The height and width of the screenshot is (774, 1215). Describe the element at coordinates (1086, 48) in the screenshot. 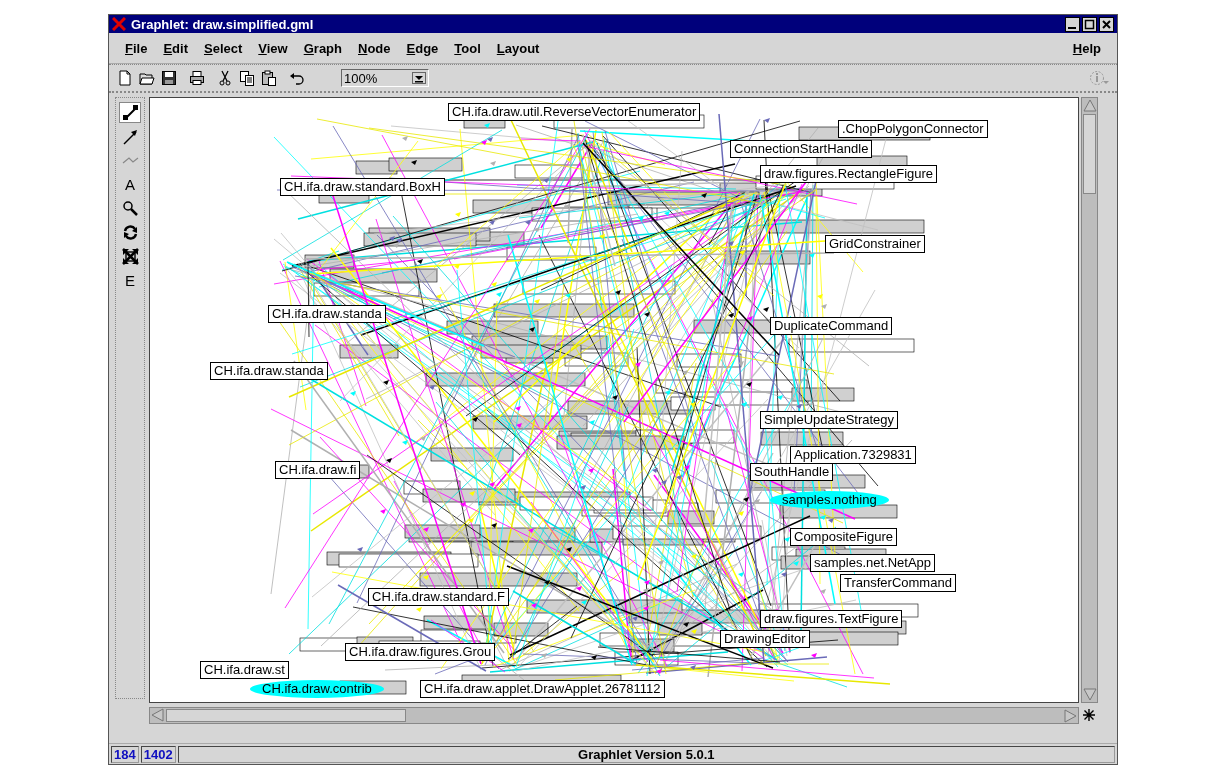

I see `help-menu: Help` at that location.